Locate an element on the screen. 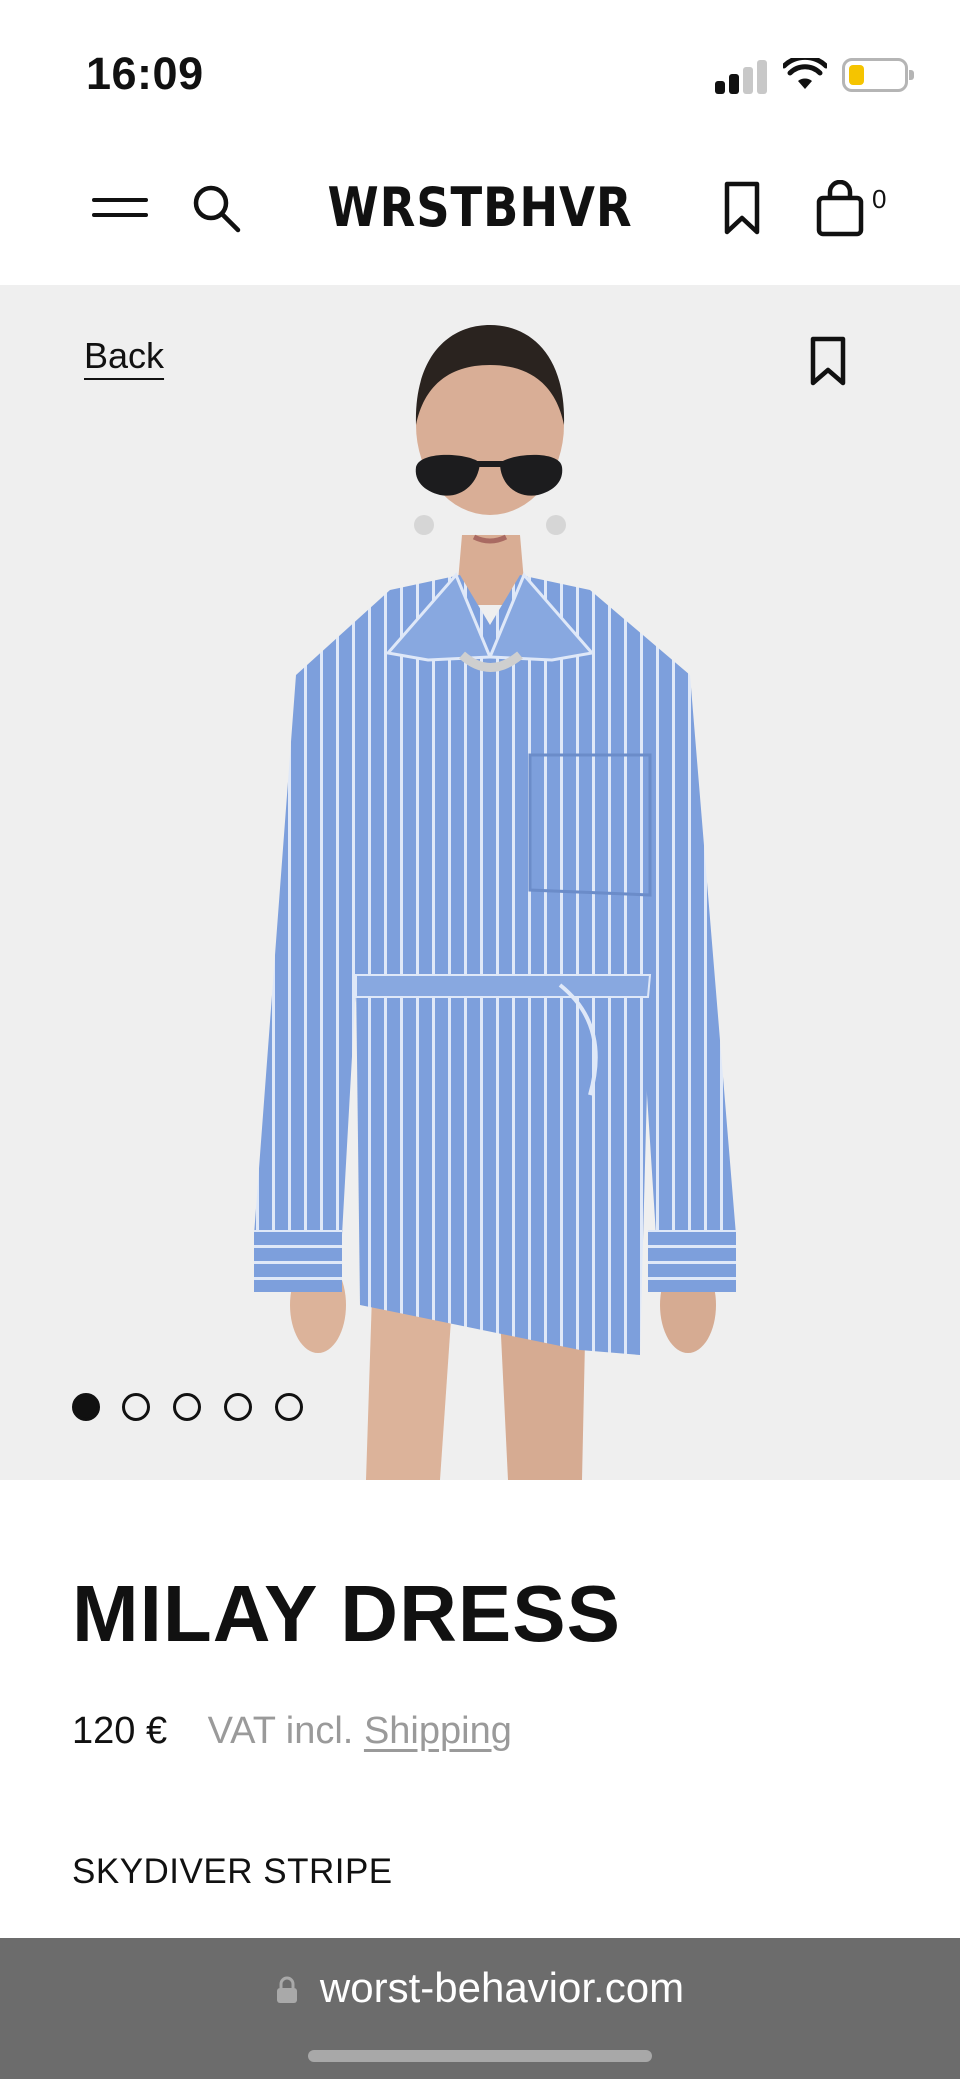 The image size is (960, 2079). color-name: SKYDIVER STRIPE is located at coordinates (232, 1871).